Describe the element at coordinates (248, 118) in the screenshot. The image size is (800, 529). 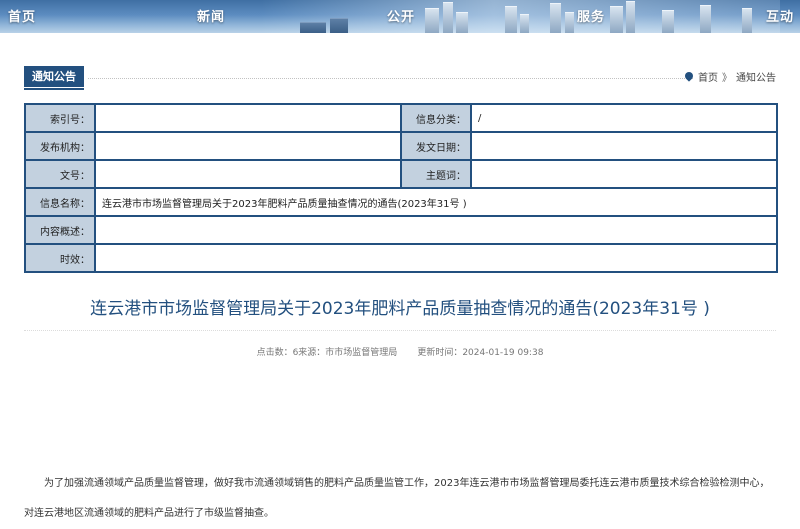
I see `index-no-value` at that location.